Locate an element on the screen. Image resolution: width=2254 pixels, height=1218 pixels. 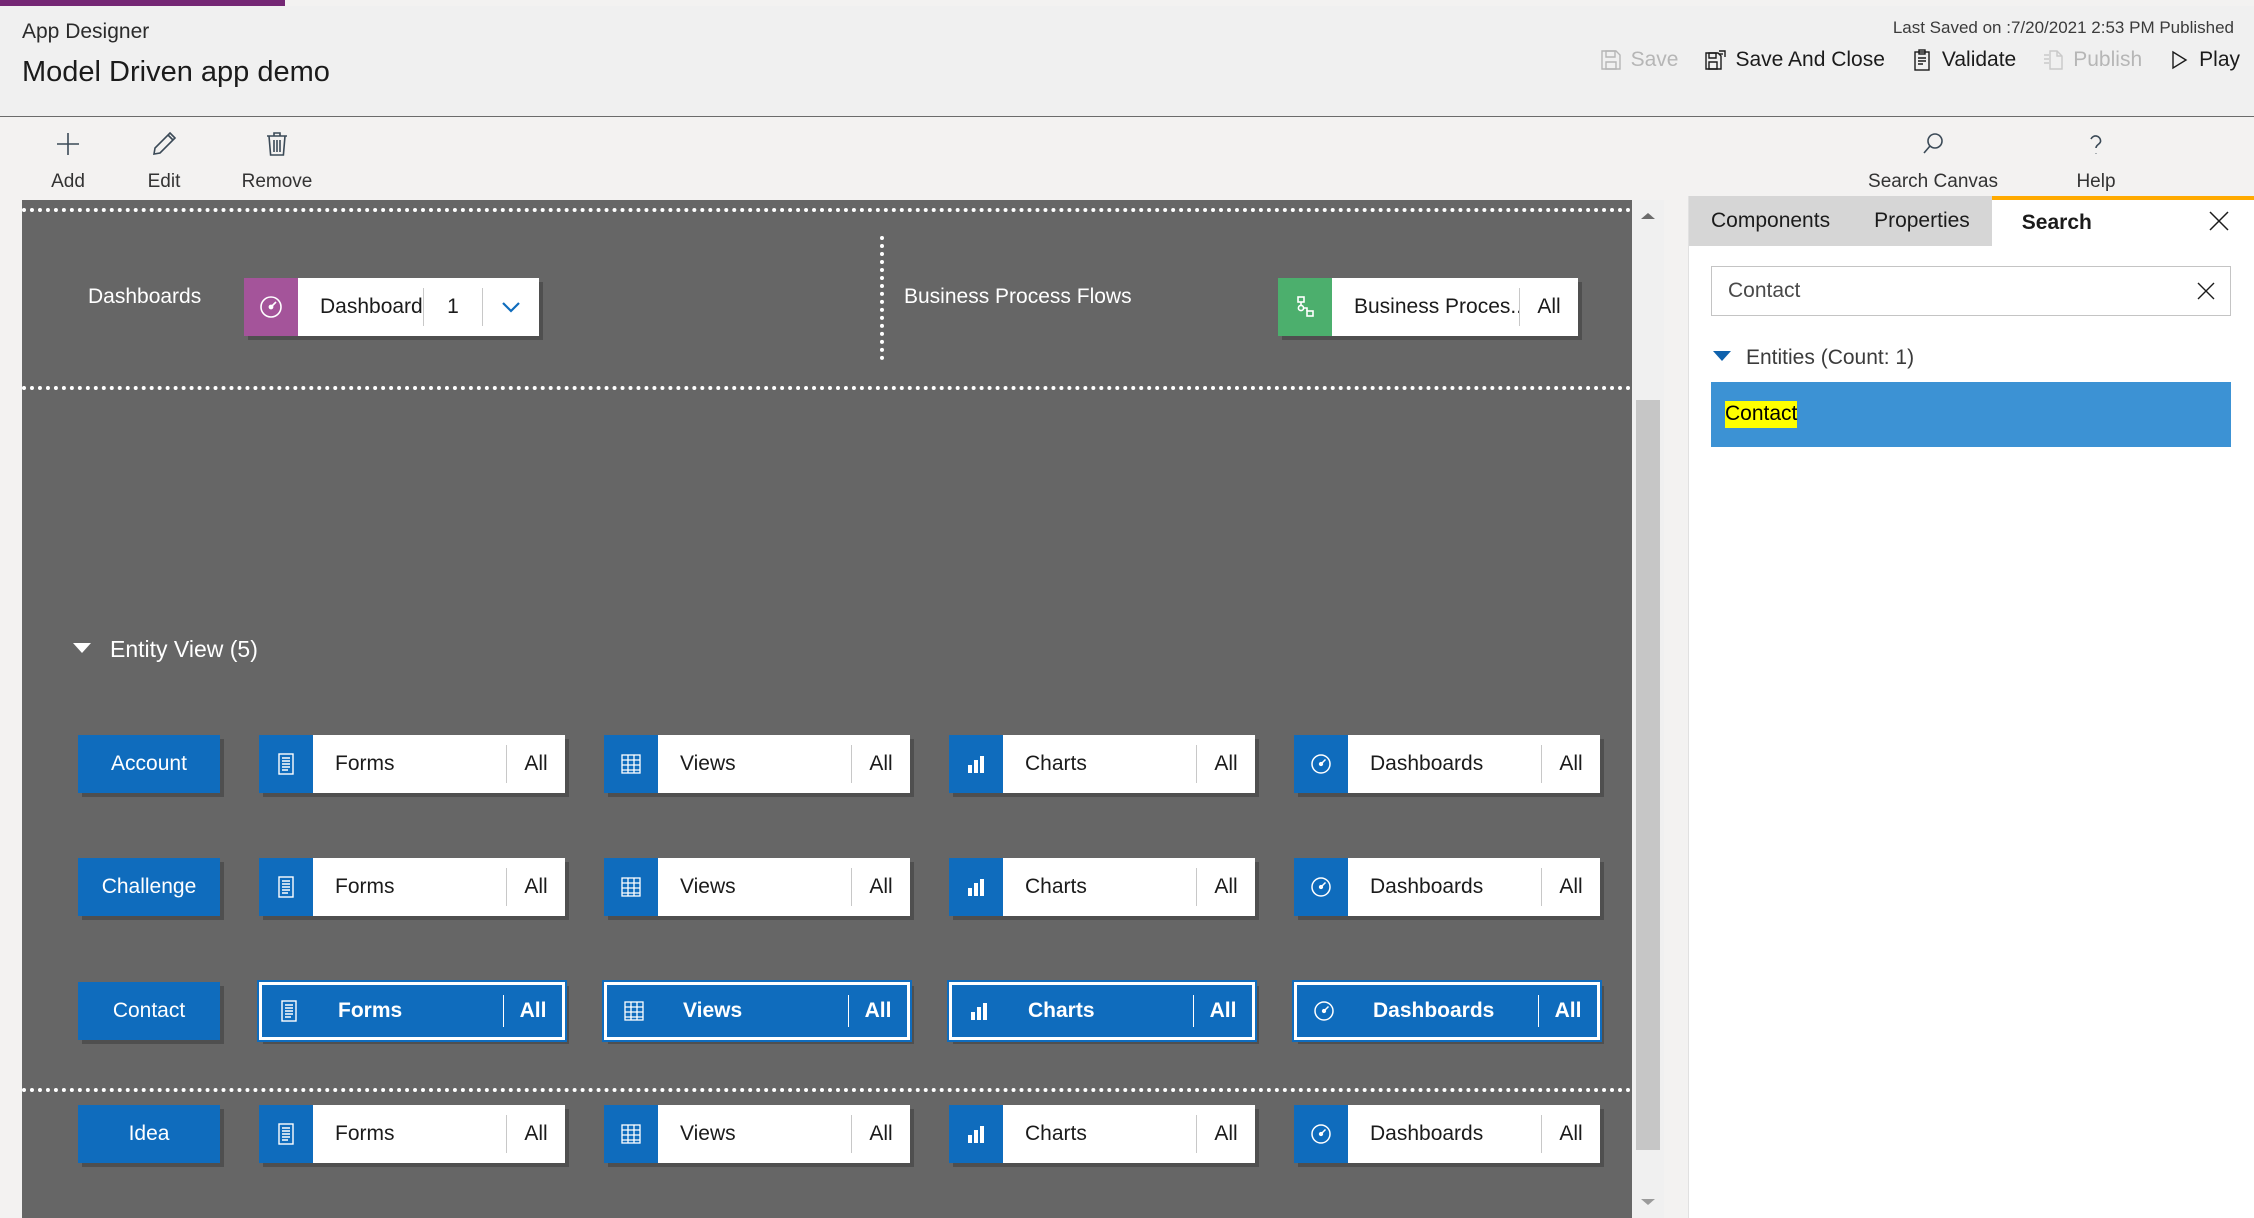
tile-idea-charts: Charts All is located at coordinates (1102, 1134).